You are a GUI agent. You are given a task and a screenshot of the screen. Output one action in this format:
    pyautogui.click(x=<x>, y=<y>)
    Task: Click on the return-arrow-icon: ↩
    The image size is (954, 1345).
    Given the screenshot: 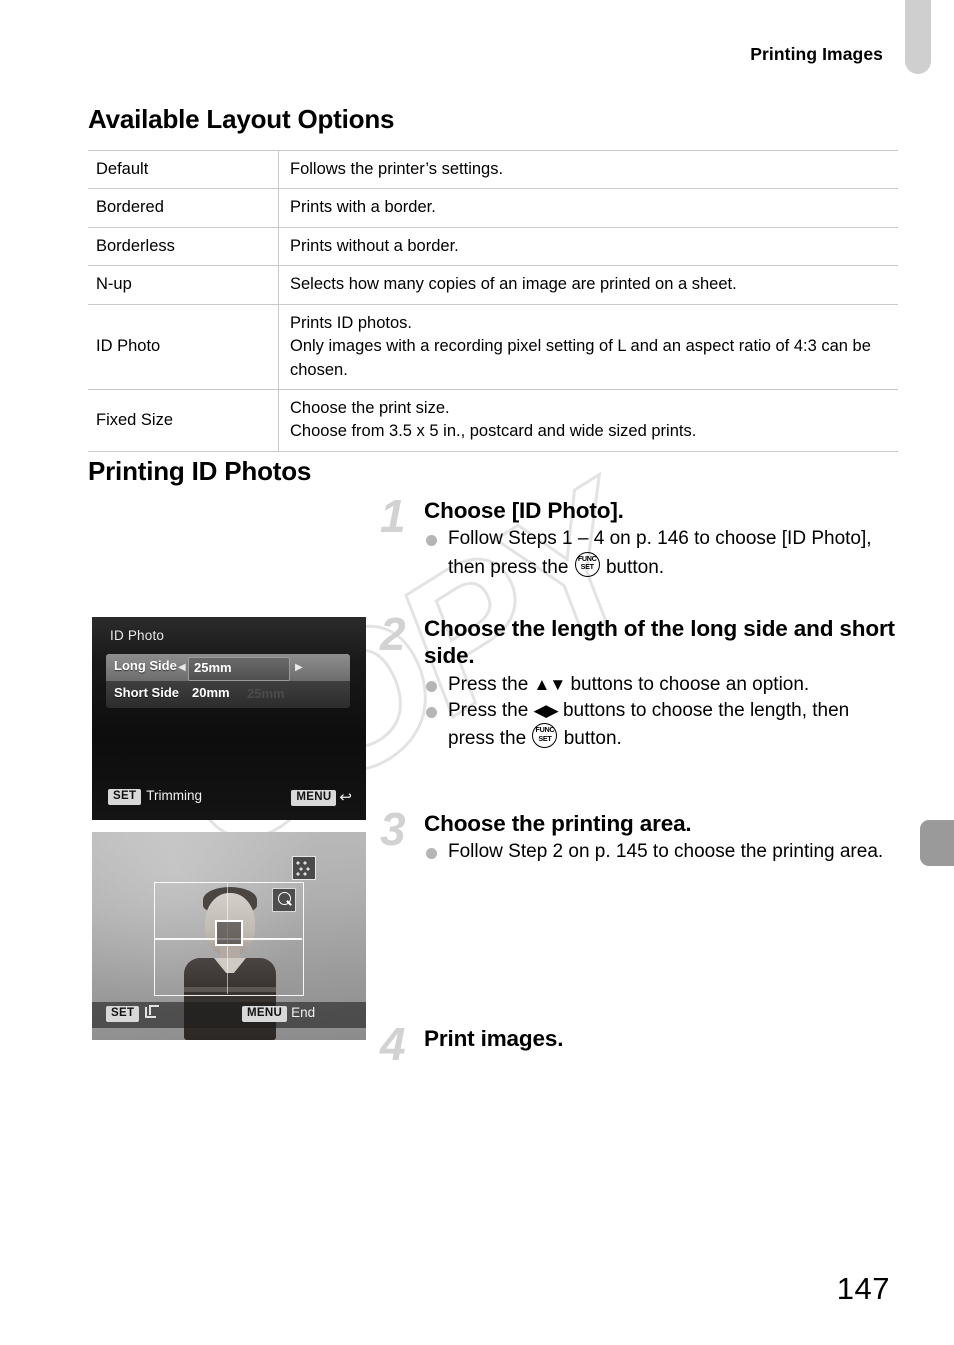 What is the action you would take?
    pyautogui.click(x=345, y=797)
    